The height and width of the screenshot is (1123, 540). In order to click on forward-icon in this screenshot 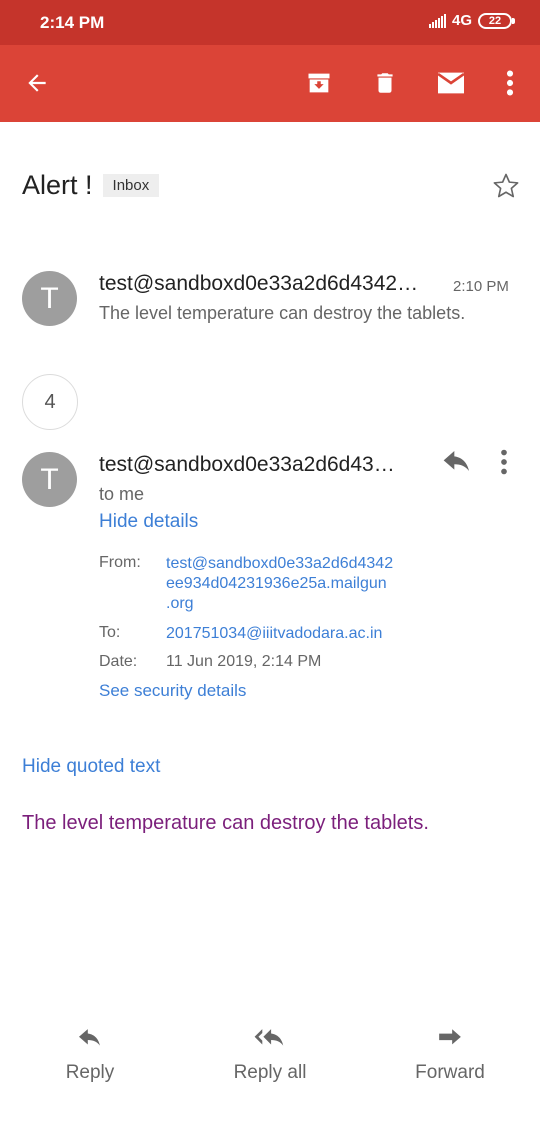, I will do `click(450, 1042)`.